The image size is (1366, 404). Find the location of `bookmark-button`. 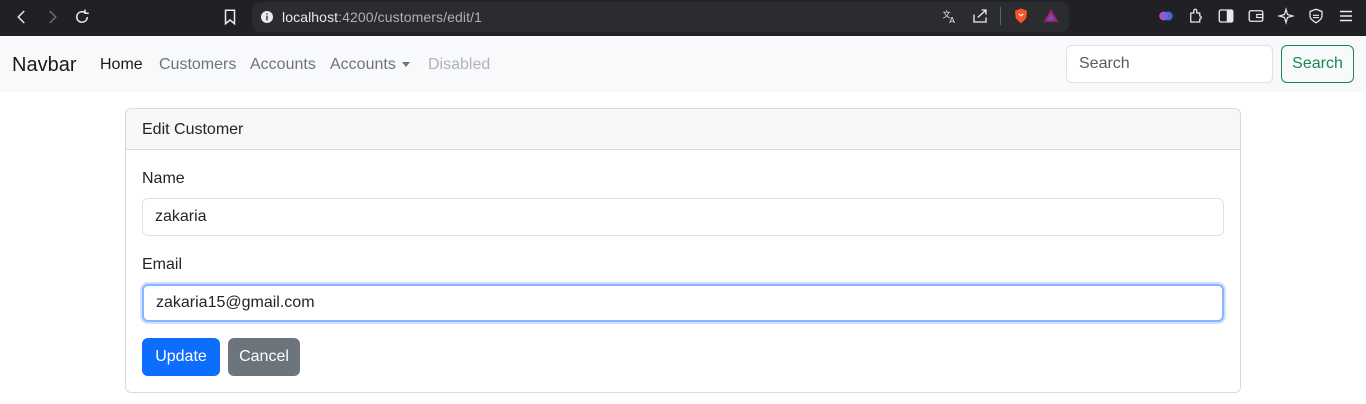

bookmark-button is located at coordinates (230, 17).